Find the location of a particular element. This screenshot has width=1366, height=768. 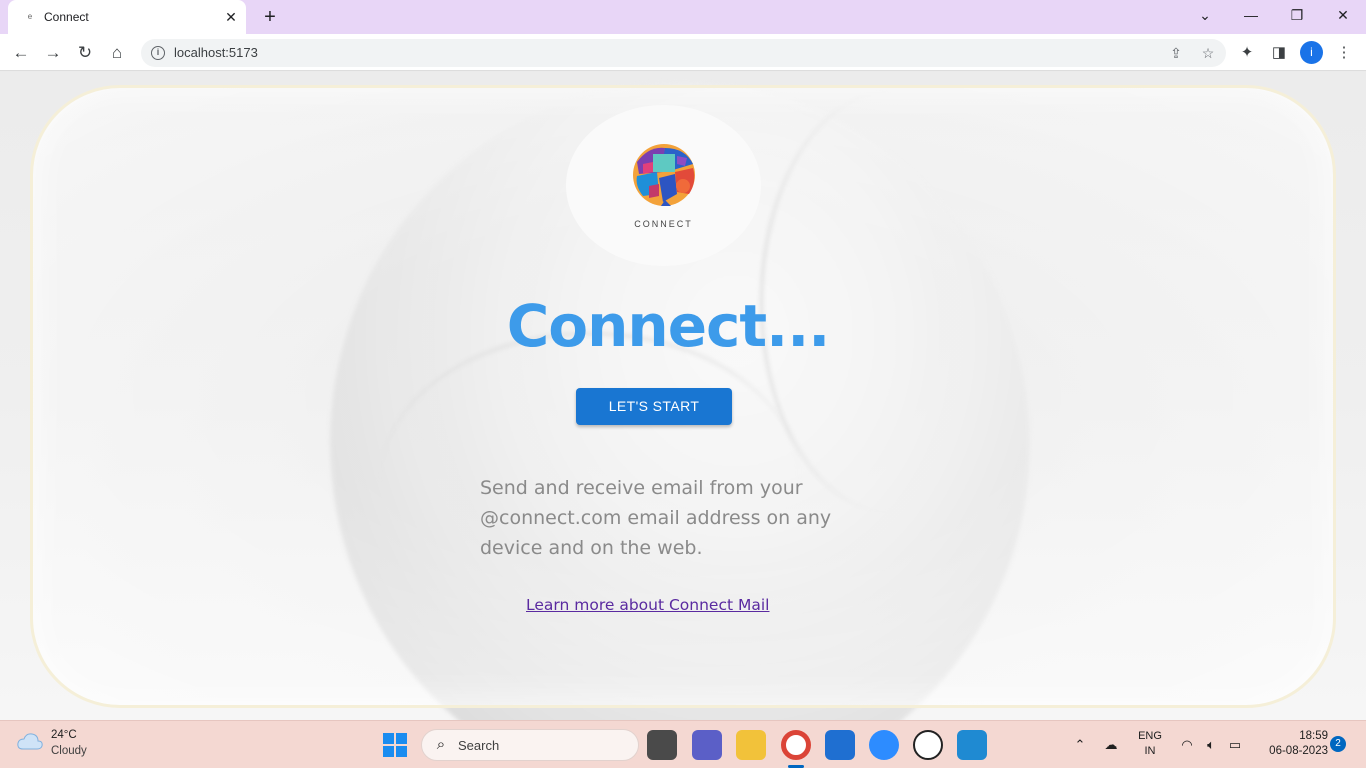

address-bar: i localhost:5173 ⇪ ☆ is located at coordinates (683, 53).